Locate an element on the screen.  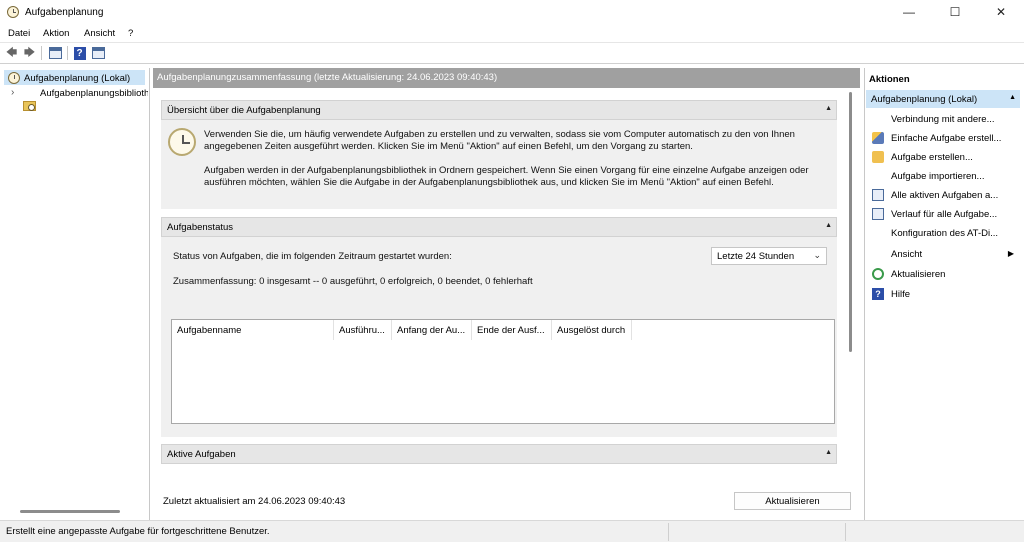
overview-section-title: Übersicht über die Aufgabenplanung is located at coordinates (244, 110).